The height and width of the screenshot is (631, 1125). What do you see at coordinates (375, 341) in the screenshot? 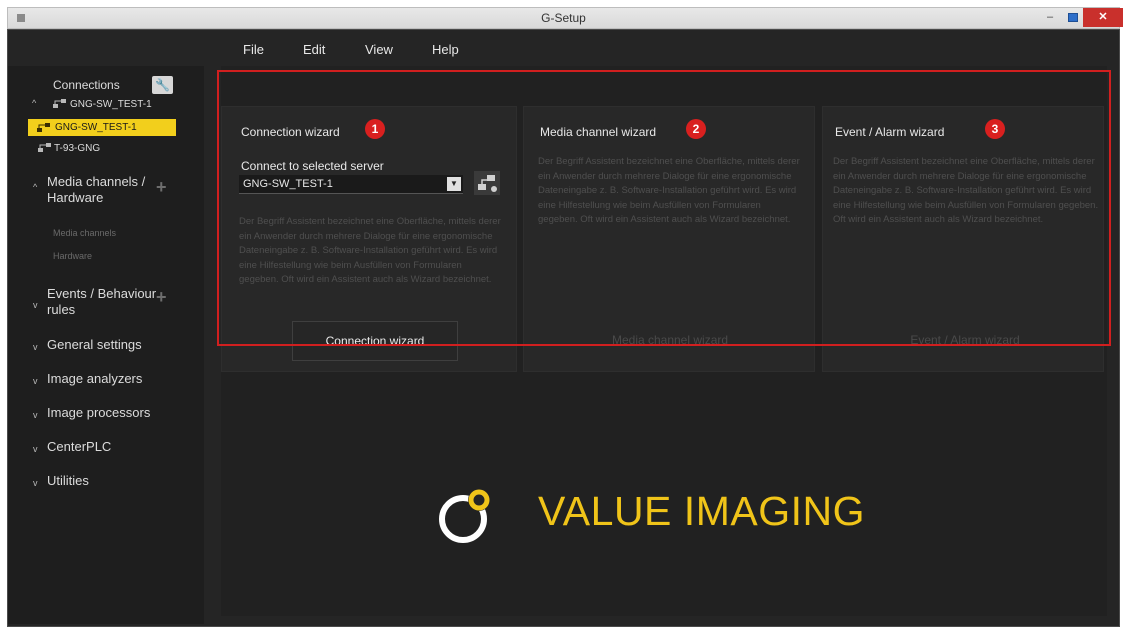
I see `connection-wizard-button: Connection wizard` at bounding box center [375, 341].